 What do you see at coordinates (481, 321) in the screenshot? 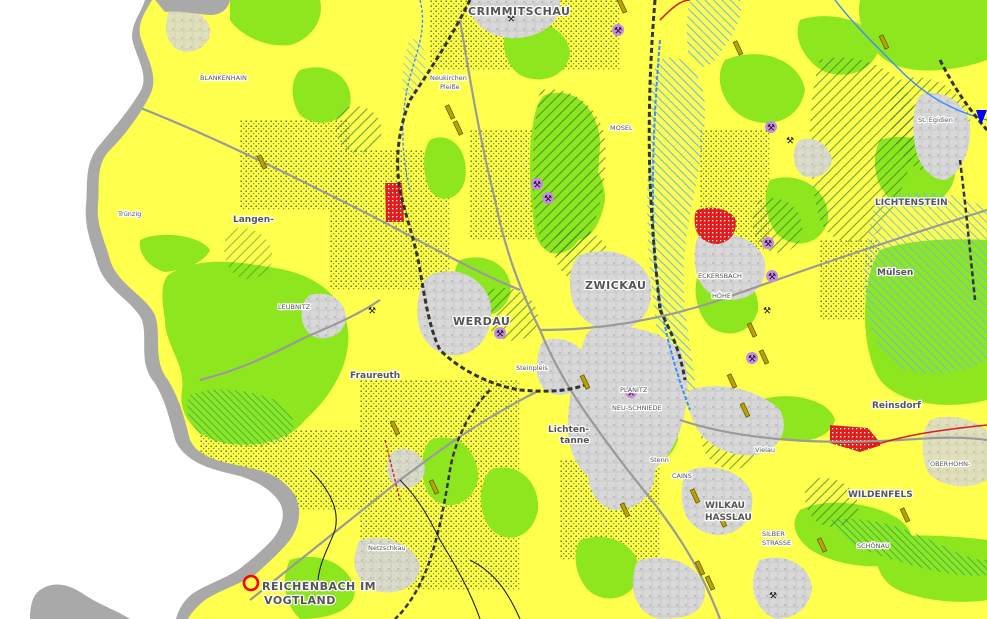
I see `label-werdau: WERDAU` at bounding box center [481, 321].